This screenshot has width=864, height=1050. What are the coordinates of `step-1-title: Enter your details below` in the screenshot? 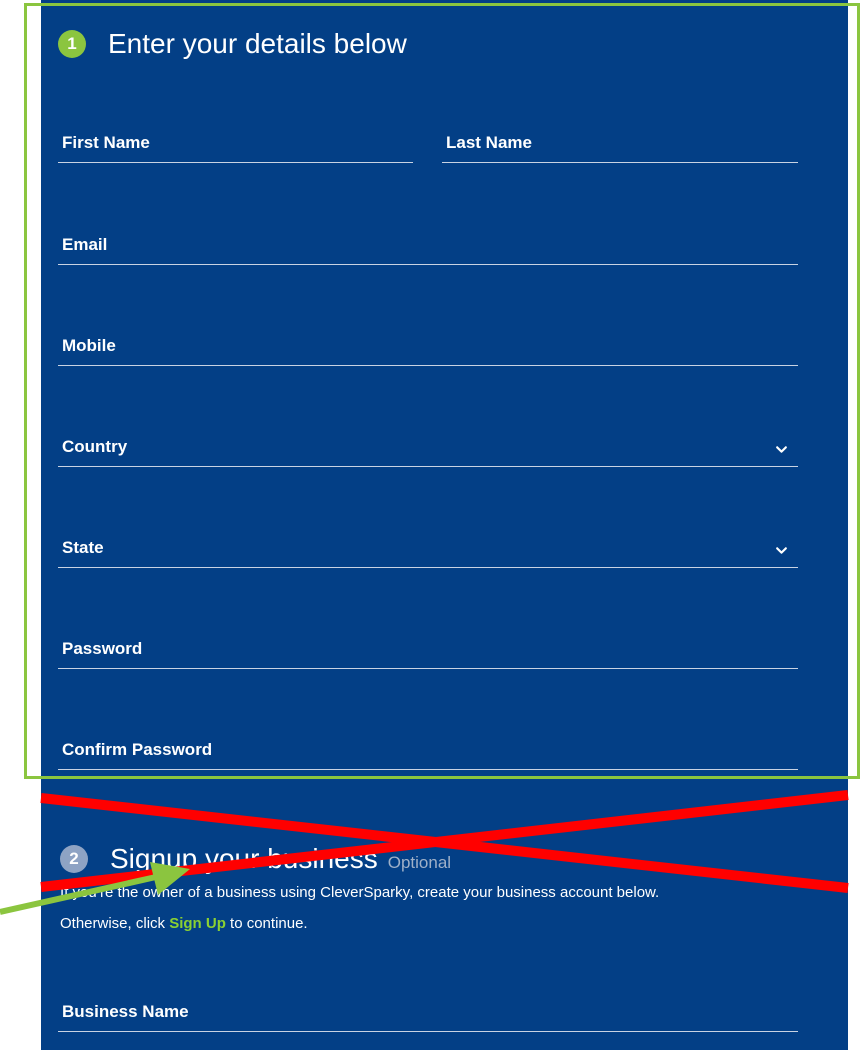 It's located at (257, 43).